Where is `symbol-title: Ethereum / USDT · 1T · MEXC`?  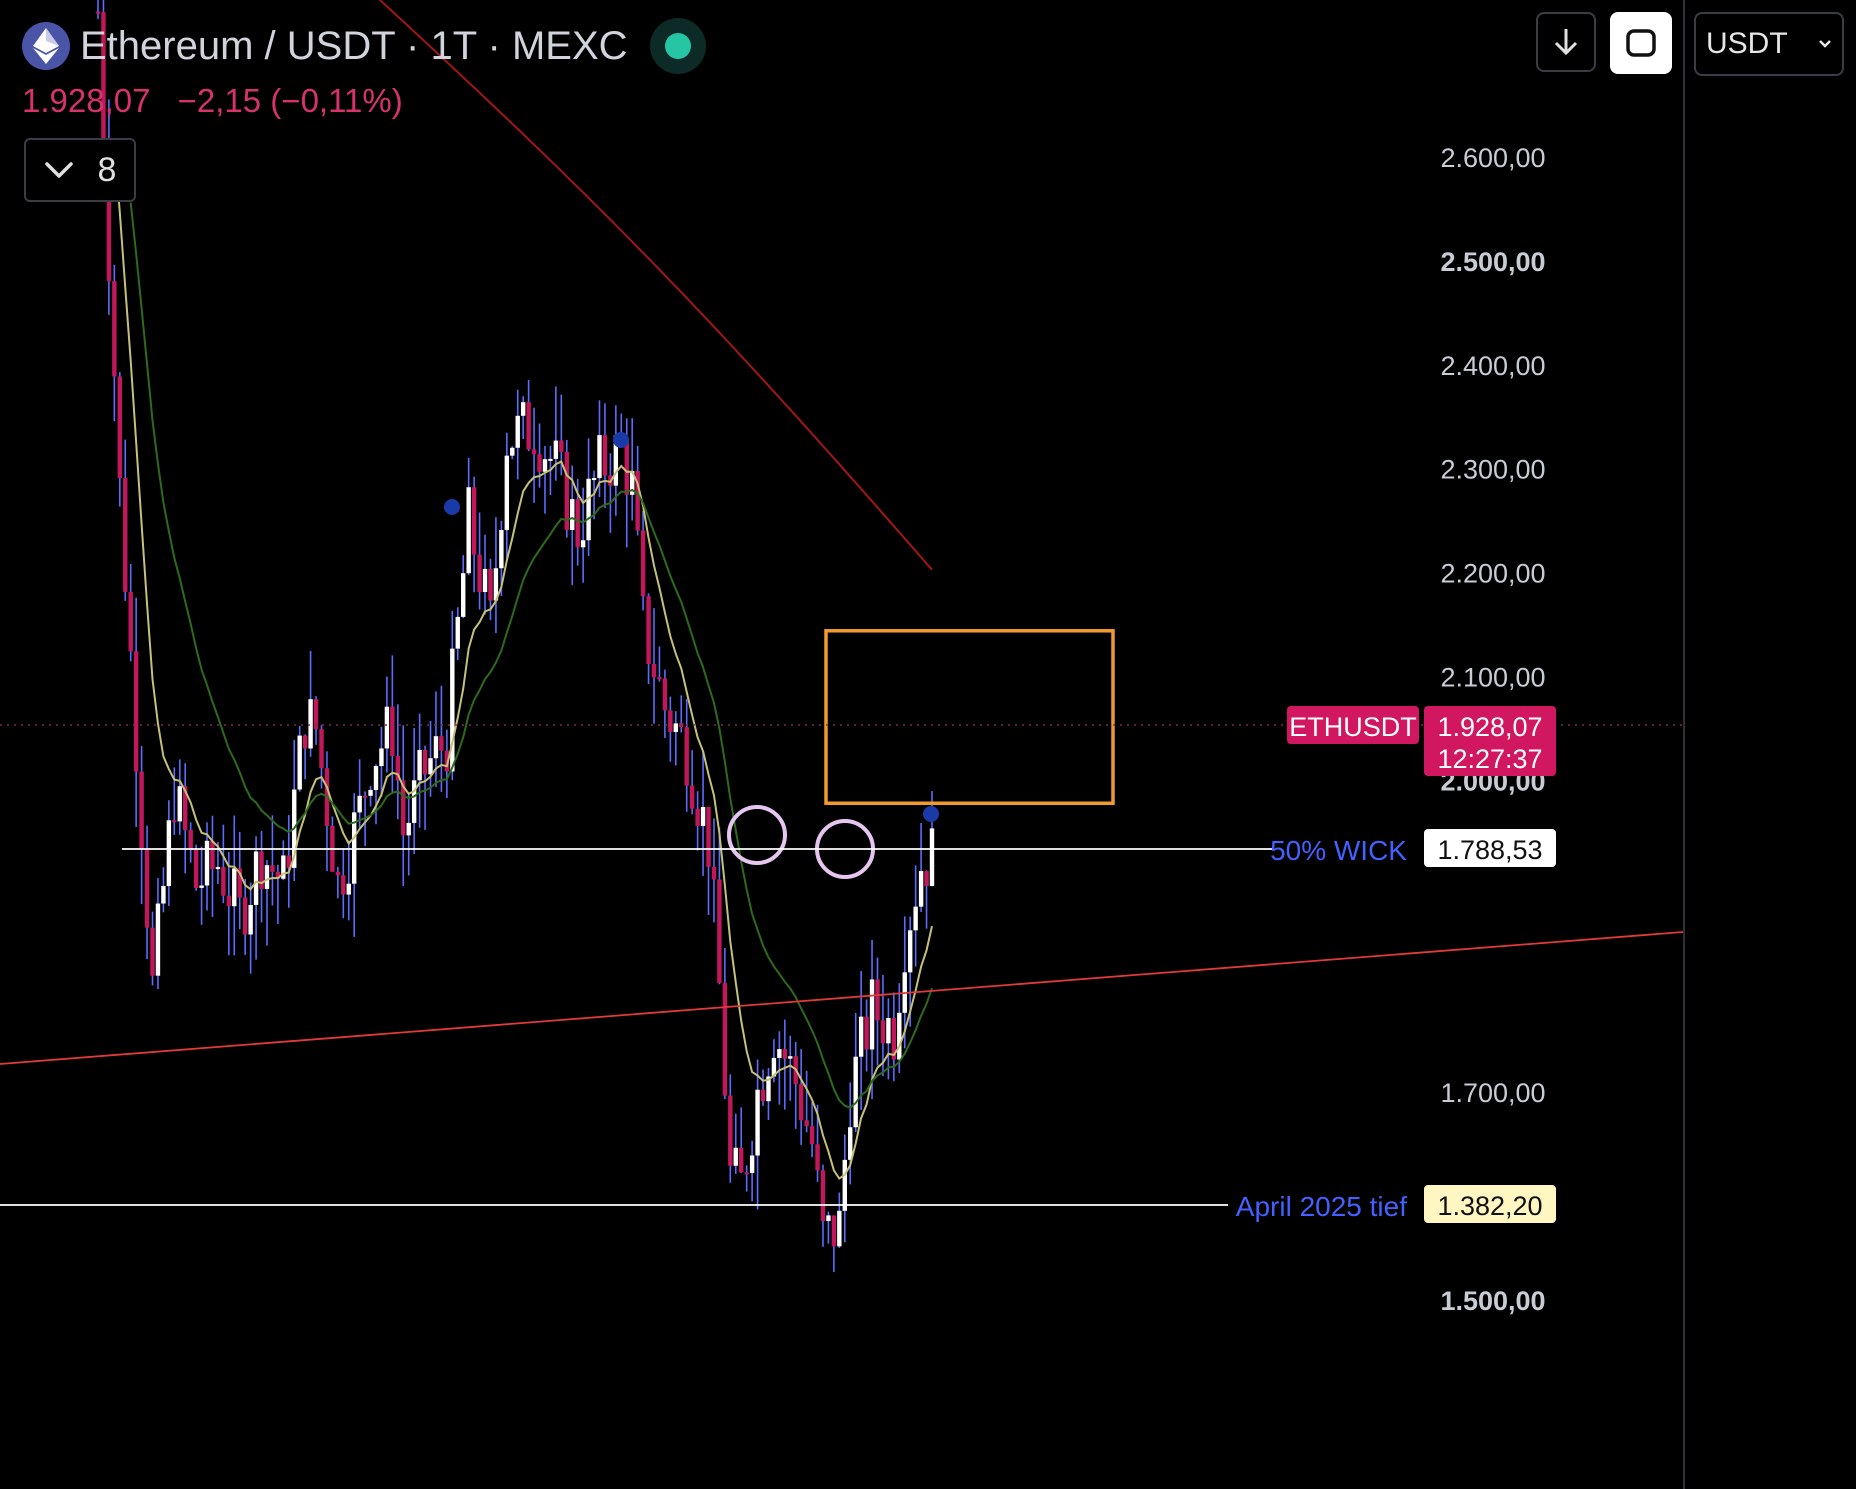 symbol-title: Ethereum / USDT · 1T · MEXC is located at coordinates (354, 45).